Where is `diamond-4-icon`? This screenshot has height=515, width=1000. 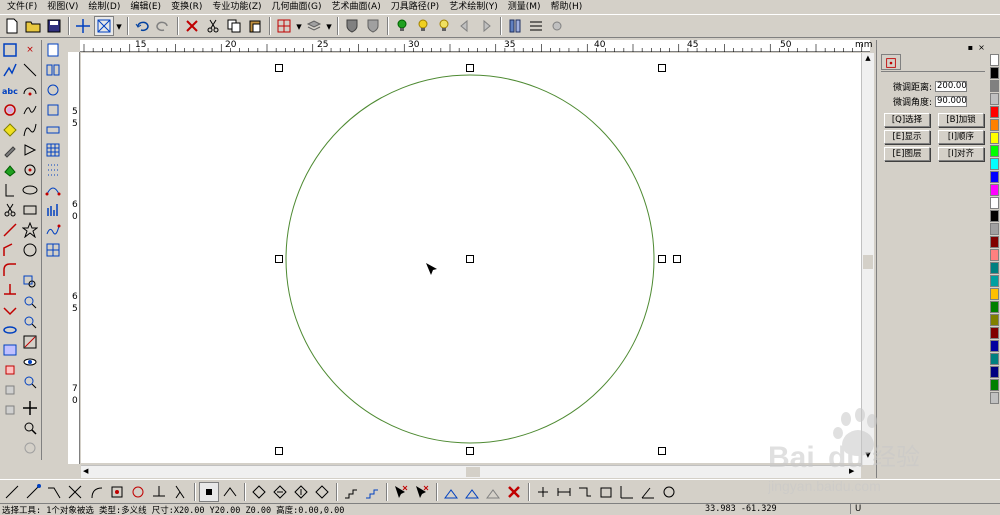 diamond-4-icon is located at coordinates (322, 492).